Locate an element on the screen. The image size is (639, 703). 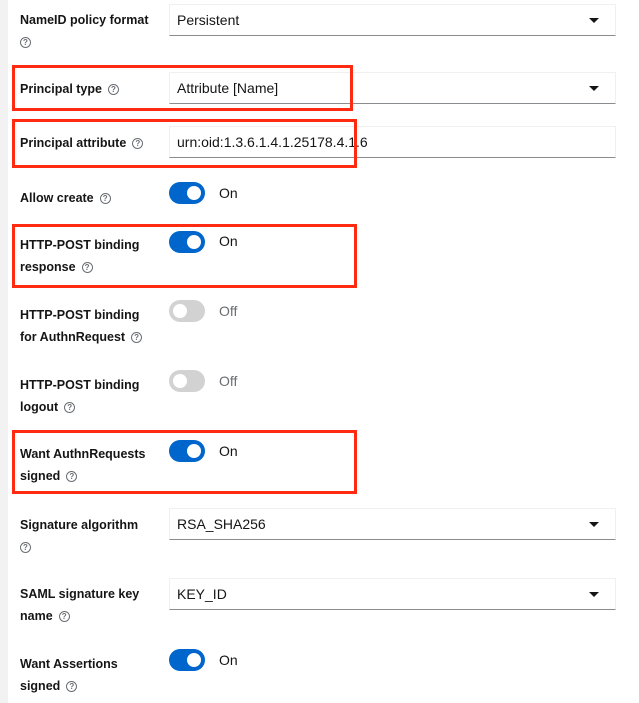
want-authn-signed-toggle is located at coordinates (187, 451).